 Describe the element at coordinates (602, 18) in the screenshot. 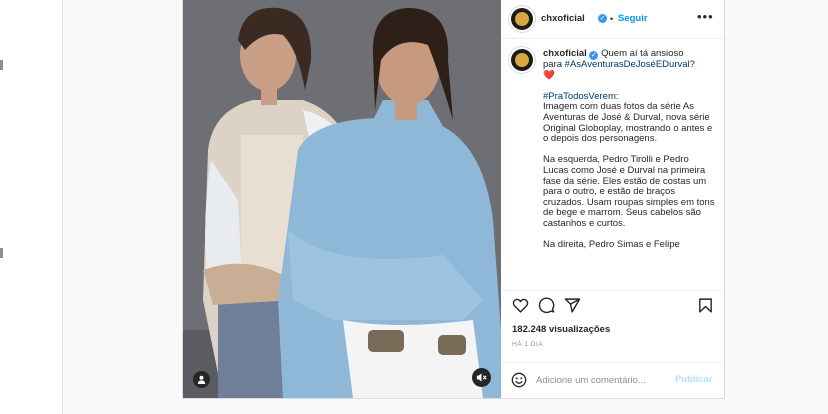

I see `verified-badge-icon: ✓` at that location.